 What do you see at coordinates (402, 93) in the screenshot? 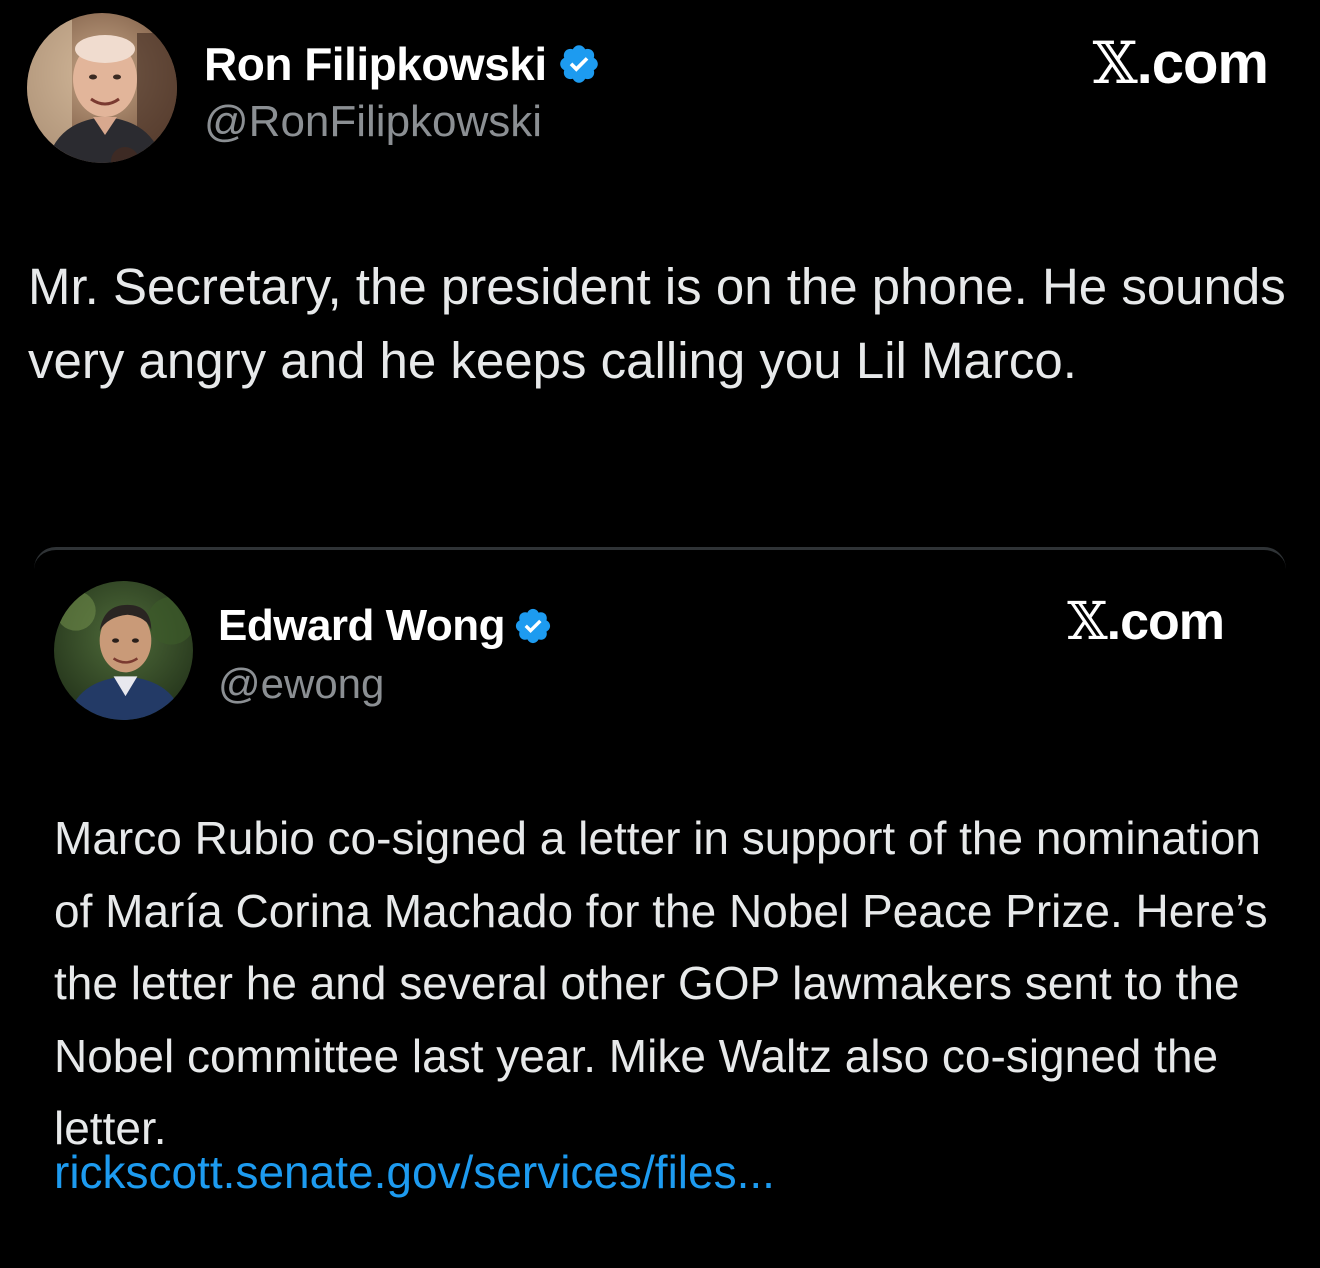
I see `main-author-identity: Ron Filipkowski @RonFilipkowski` at bounding box center [402, 93].